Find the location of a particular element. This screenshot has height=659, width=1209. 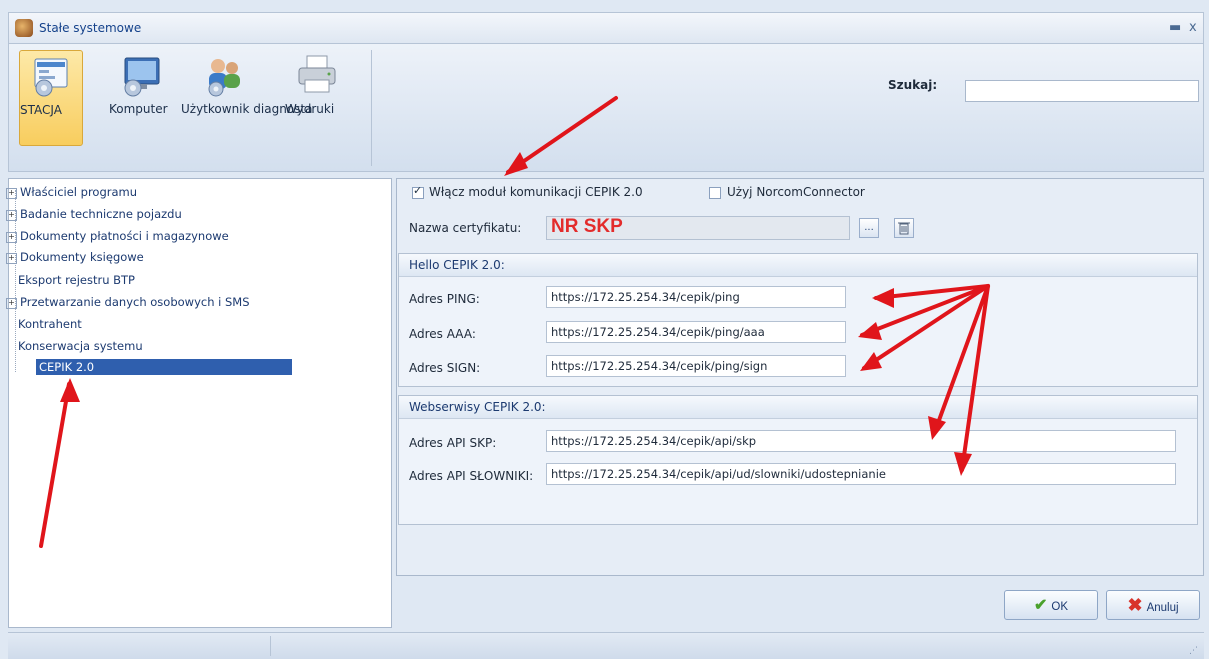

enable-cepik-label: Włącz moduł komunikacji CEPIK 2.0 is located at coordinates (536, 192).